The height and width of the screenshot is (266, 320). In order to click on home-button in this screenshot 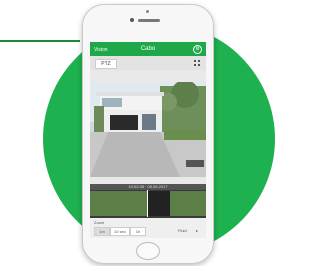, I will do `click(148, 251)`.